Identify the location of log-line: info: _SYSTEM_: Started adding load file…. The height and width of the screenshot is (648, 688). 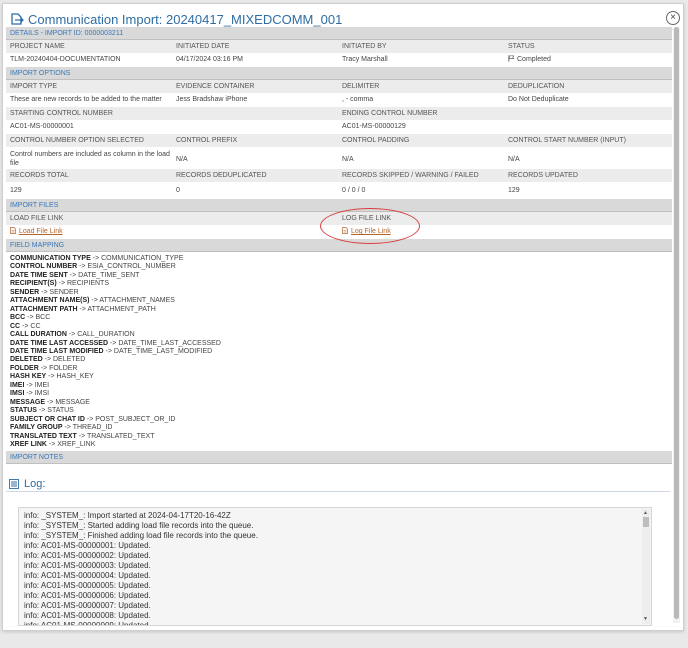
(139, 525).